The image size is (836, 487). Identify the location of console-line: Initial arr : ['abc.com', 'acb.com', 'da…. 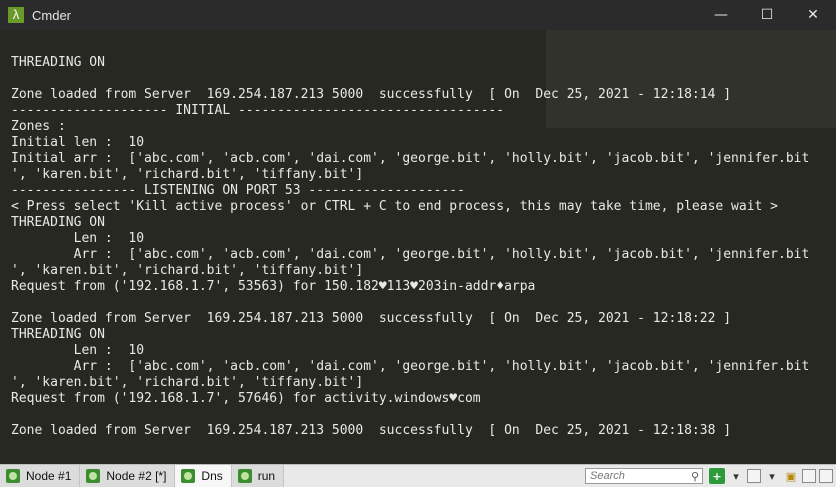
(410, 158).